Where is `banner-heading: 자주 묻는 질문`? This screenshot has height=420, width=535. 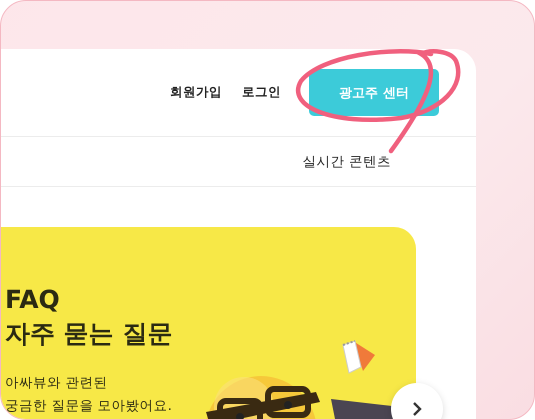 banner-heading: 자주 묻는 질문 is located at coordinates (89, 334).